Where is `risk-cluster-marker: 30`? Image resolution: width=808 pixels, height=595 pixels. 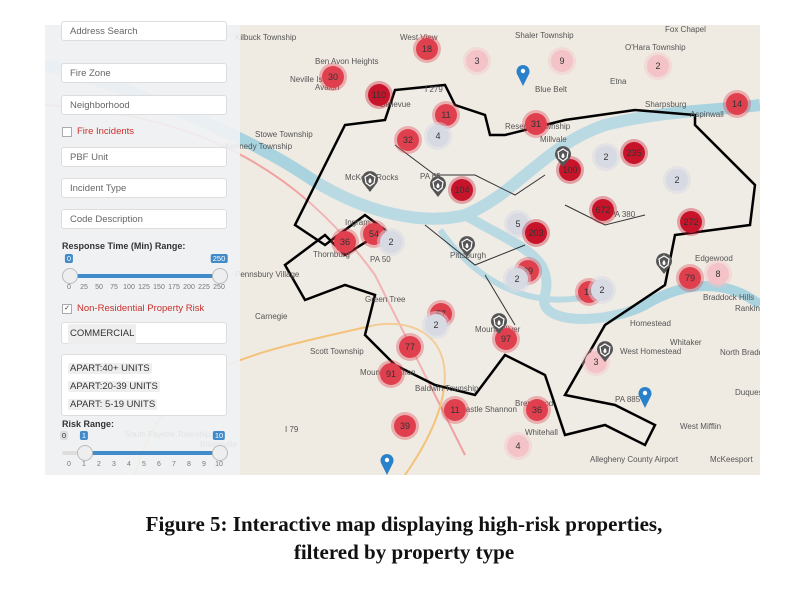
risk-cluster-marker: 30 is located at coordinates (333, 77).